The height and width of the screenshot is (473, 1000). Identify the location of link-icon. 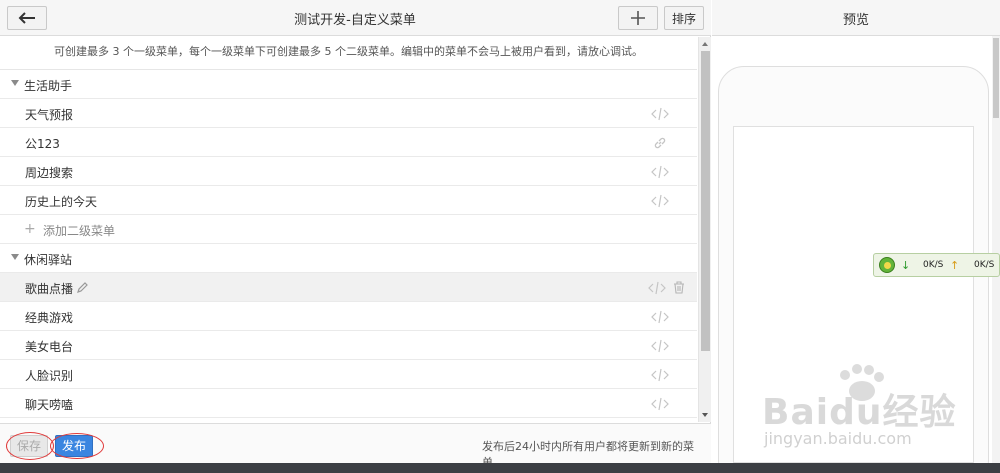
(660, 143).